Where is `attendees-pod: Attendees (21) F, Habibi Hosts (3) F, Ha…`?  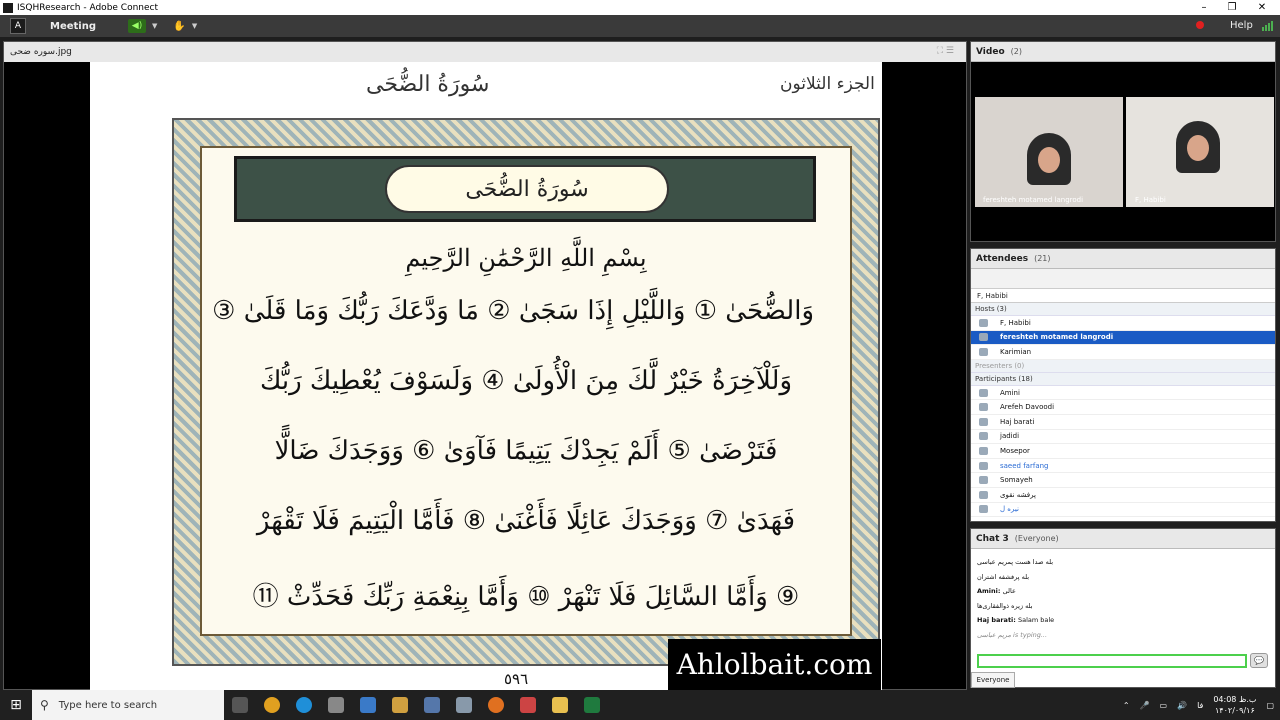
attendees-pod: Attendees (21) F, Habibi Hosts (3) F, Ha… is located at coordinates (1123, 385).